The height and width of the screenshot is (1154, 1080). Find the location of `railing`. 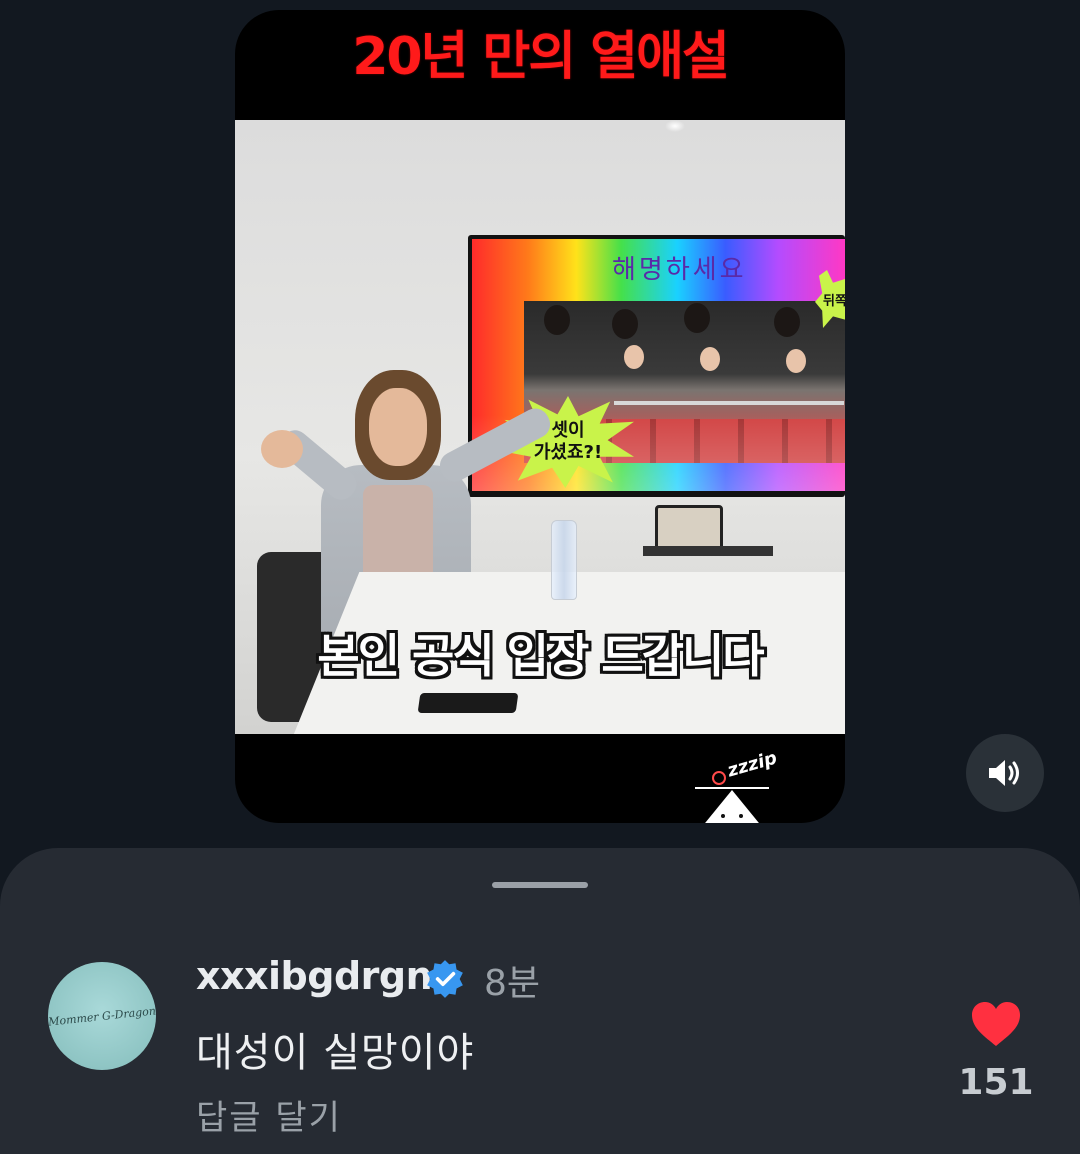

railing is located at coordinates (729, 403).